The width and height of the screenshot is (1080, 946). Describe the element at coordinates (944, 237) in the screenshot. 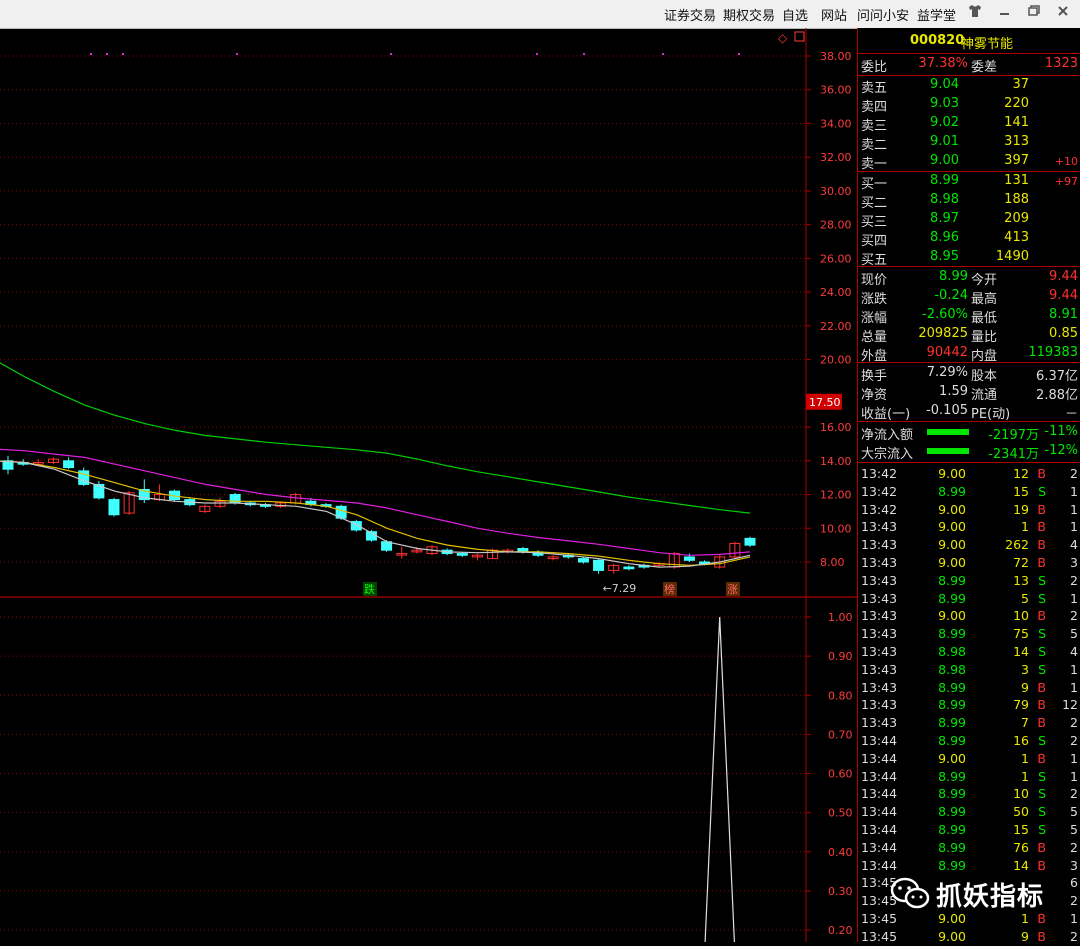

I see `level-price: 8.96` at that location.